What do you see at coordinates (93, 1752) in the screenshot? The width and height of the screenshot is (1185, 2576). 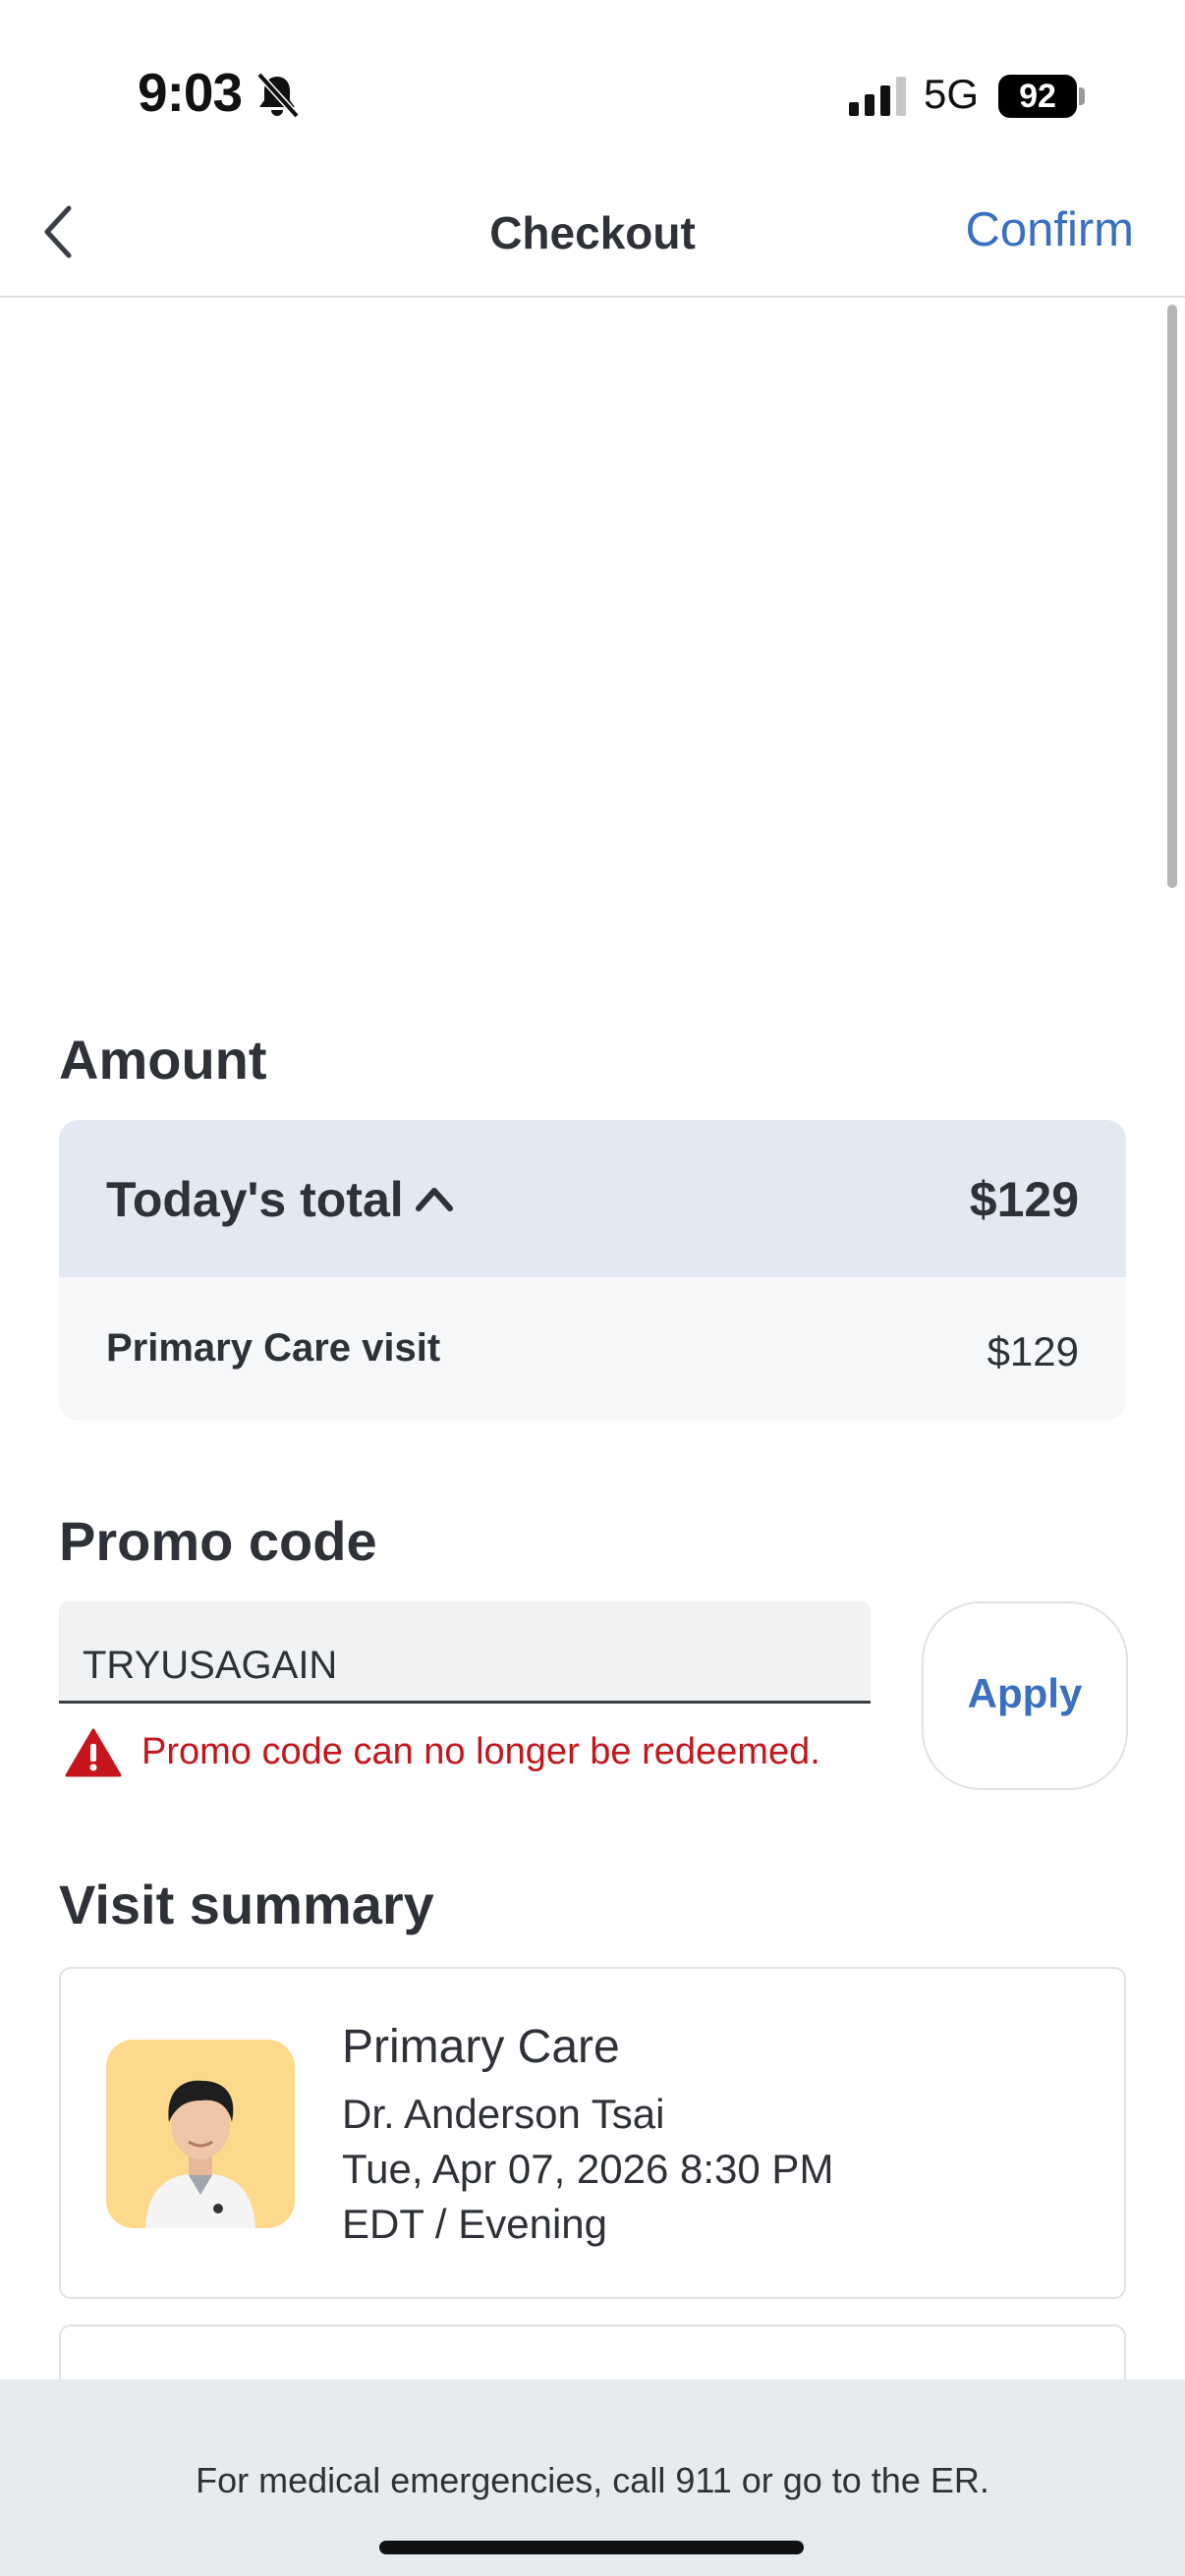 I see `warning-icon` at bounding box center [93, 1752].